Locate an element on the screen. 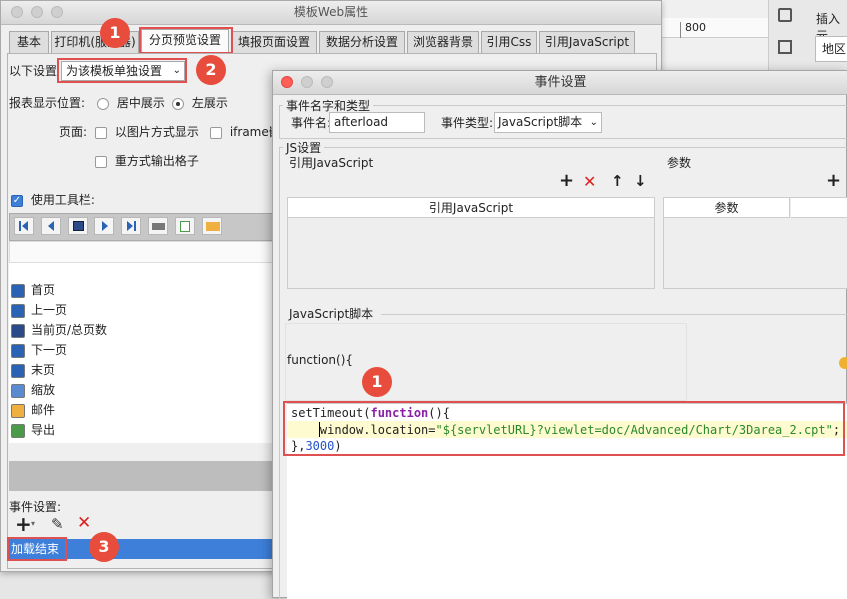 Image resolution: width=847 pixels, height=599 pixels. params-header-extra is located at coordinates (819, 208).